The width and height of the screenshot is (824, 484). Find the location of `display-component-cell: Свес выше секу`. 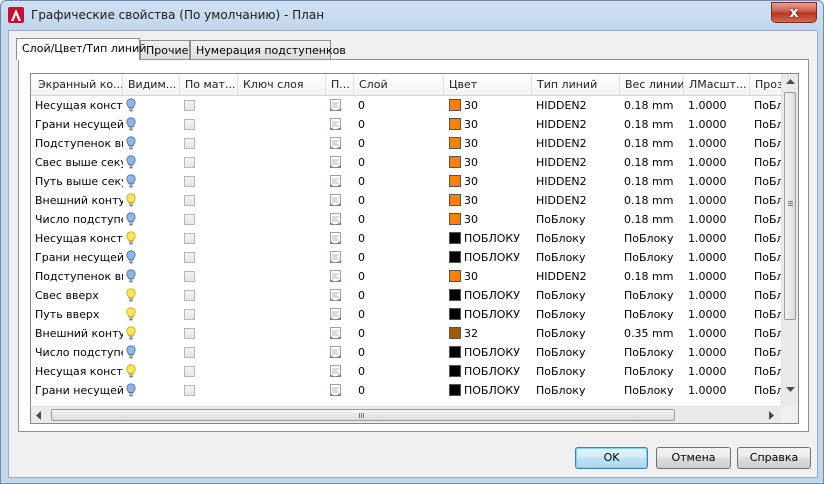

display-component-cell: Свес выше секу is located at coordinates (77, 162).